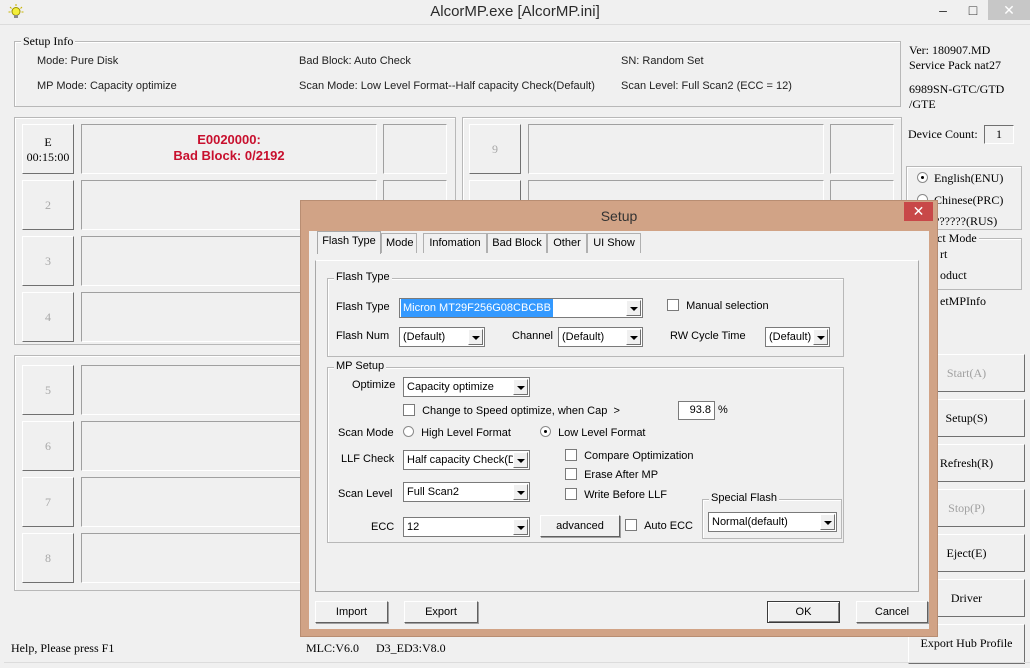 This screenshot has height=668, width=1030. I want to click on slot-button-5: 5, so click(48, 390).